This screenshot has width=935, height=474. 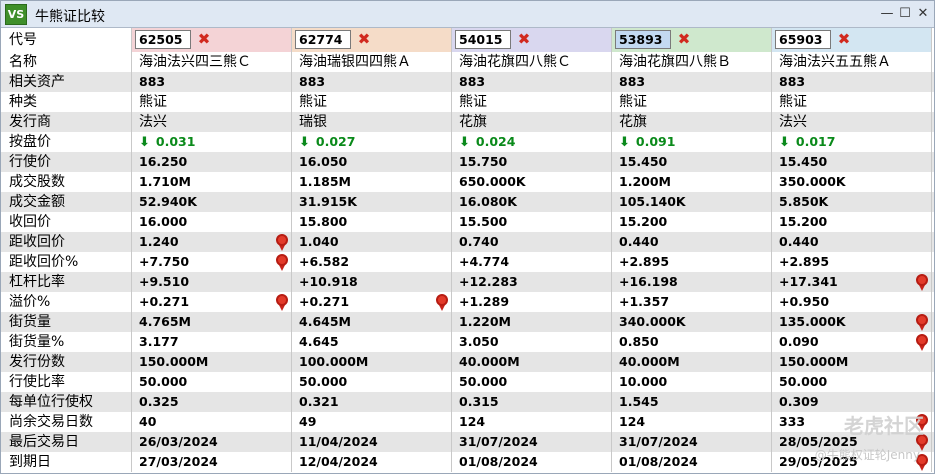 I want to click on cell-value: 3.177, so click(x=159, y=341).